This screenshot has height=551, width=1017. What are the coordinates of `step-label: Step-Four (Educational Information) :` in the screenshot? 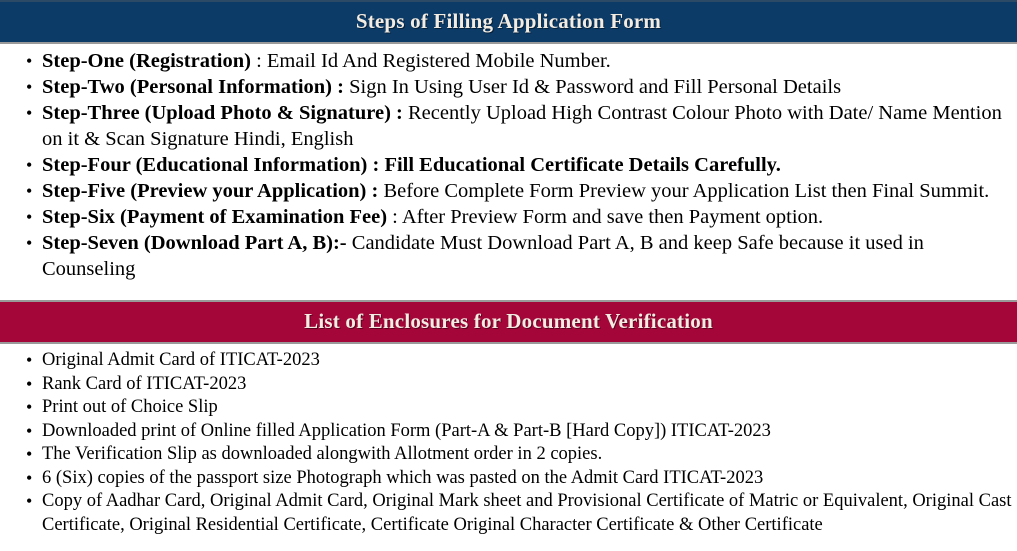 It's located at (211, 165).